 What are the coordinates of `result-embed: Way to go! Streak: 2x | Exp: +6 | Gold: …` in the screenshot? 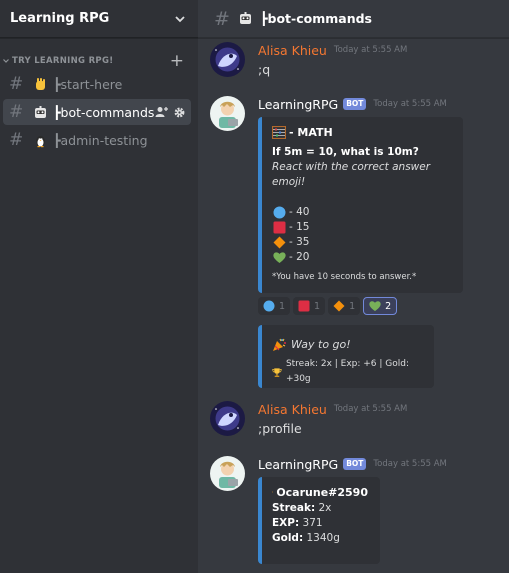 It's located at (346, 356).